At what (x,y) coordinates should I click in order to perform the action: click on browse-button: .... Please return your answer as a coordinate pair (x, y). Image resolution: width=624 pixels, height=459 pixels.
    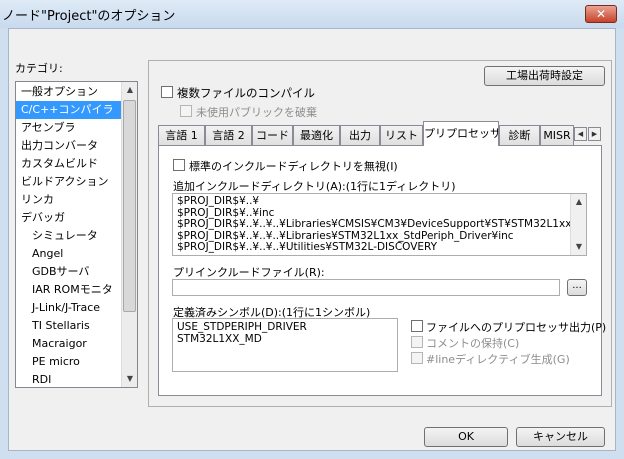
    Looking at the image, I should click on (577, 287).